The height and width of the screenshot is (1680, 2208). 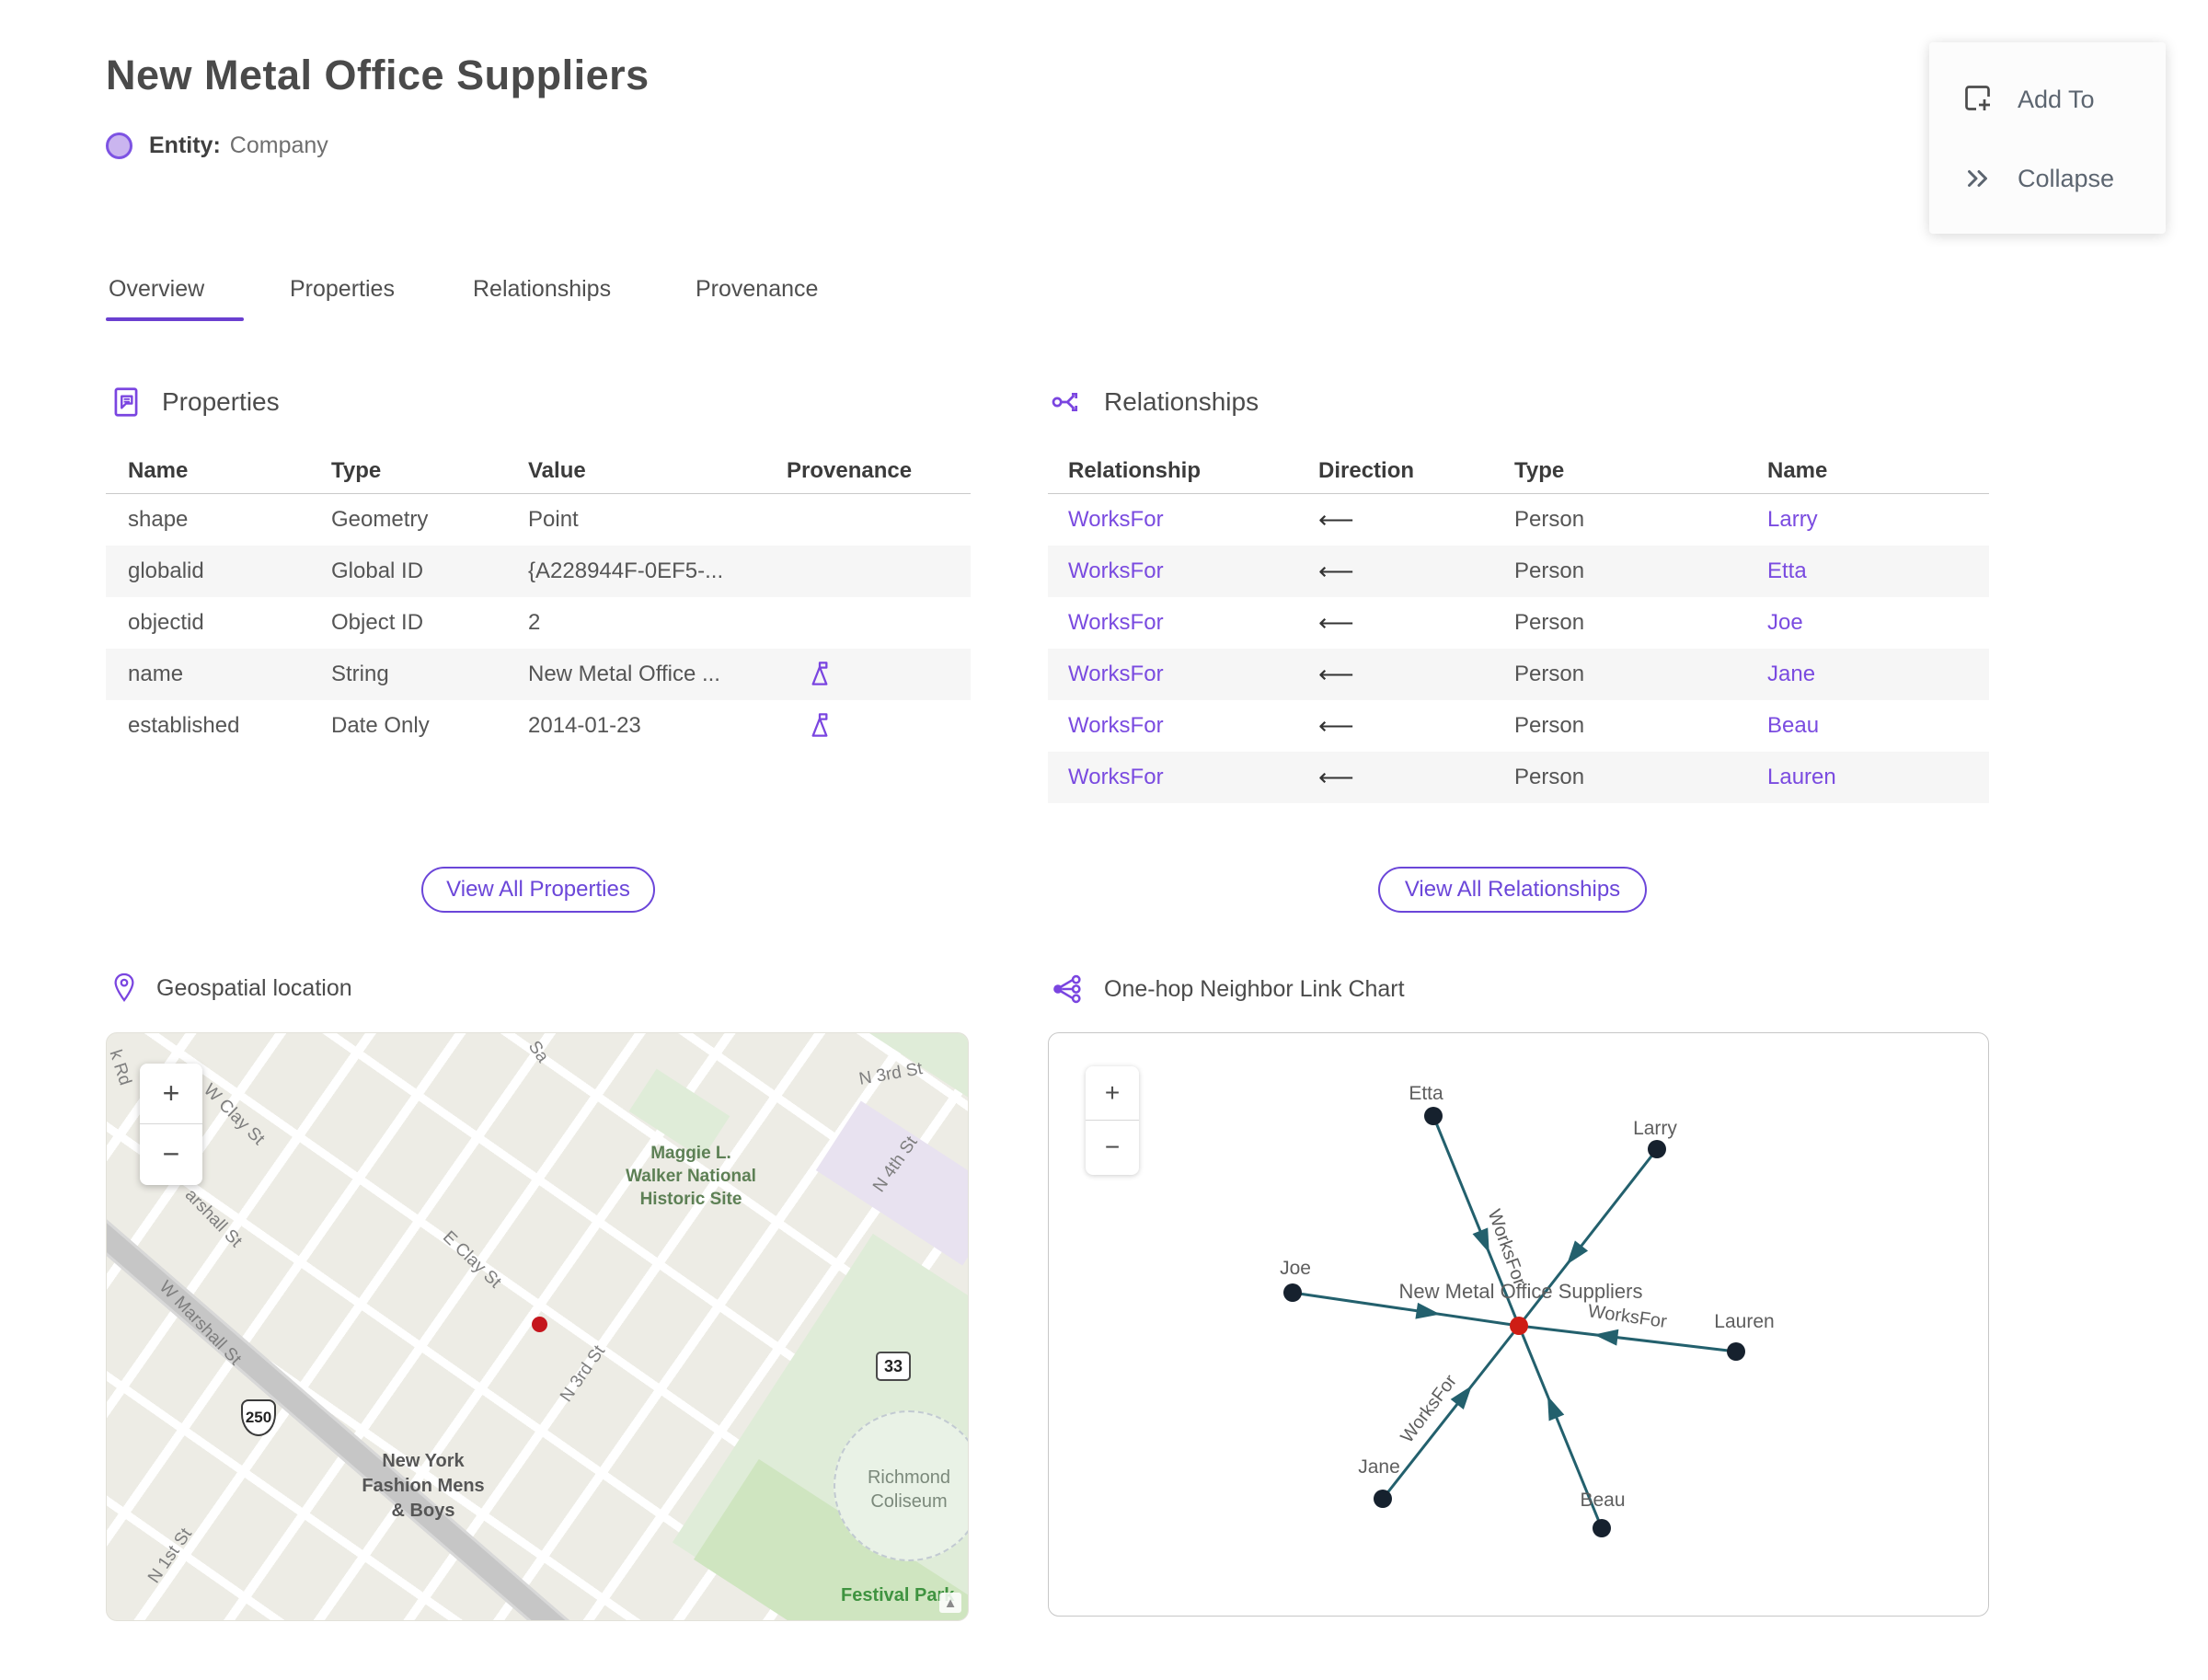 I want to click on related-name-link: Larry, so click(x=1868, y=520).